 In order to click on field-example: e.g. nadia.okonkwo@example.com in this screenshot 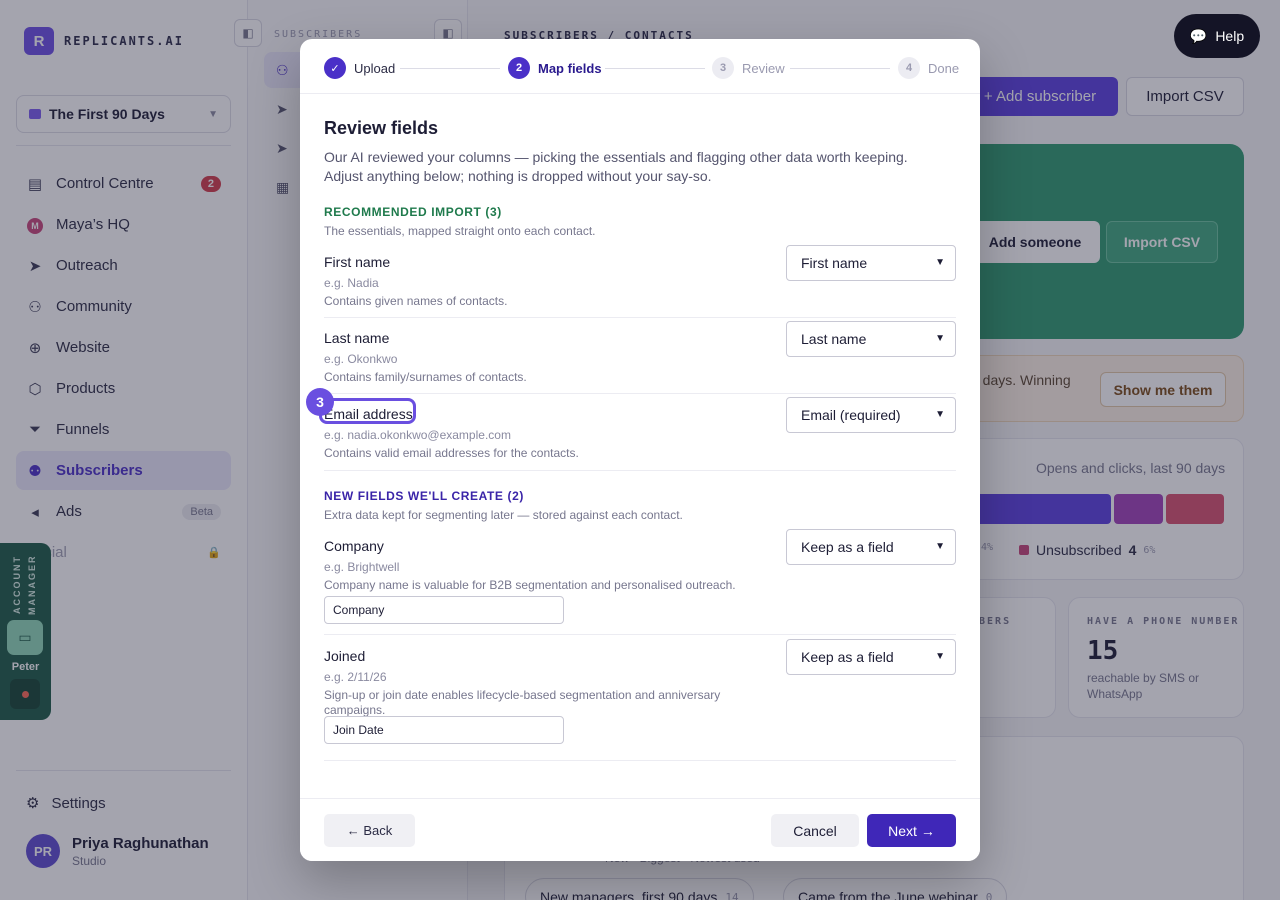, I will do `click(417, 435)`.